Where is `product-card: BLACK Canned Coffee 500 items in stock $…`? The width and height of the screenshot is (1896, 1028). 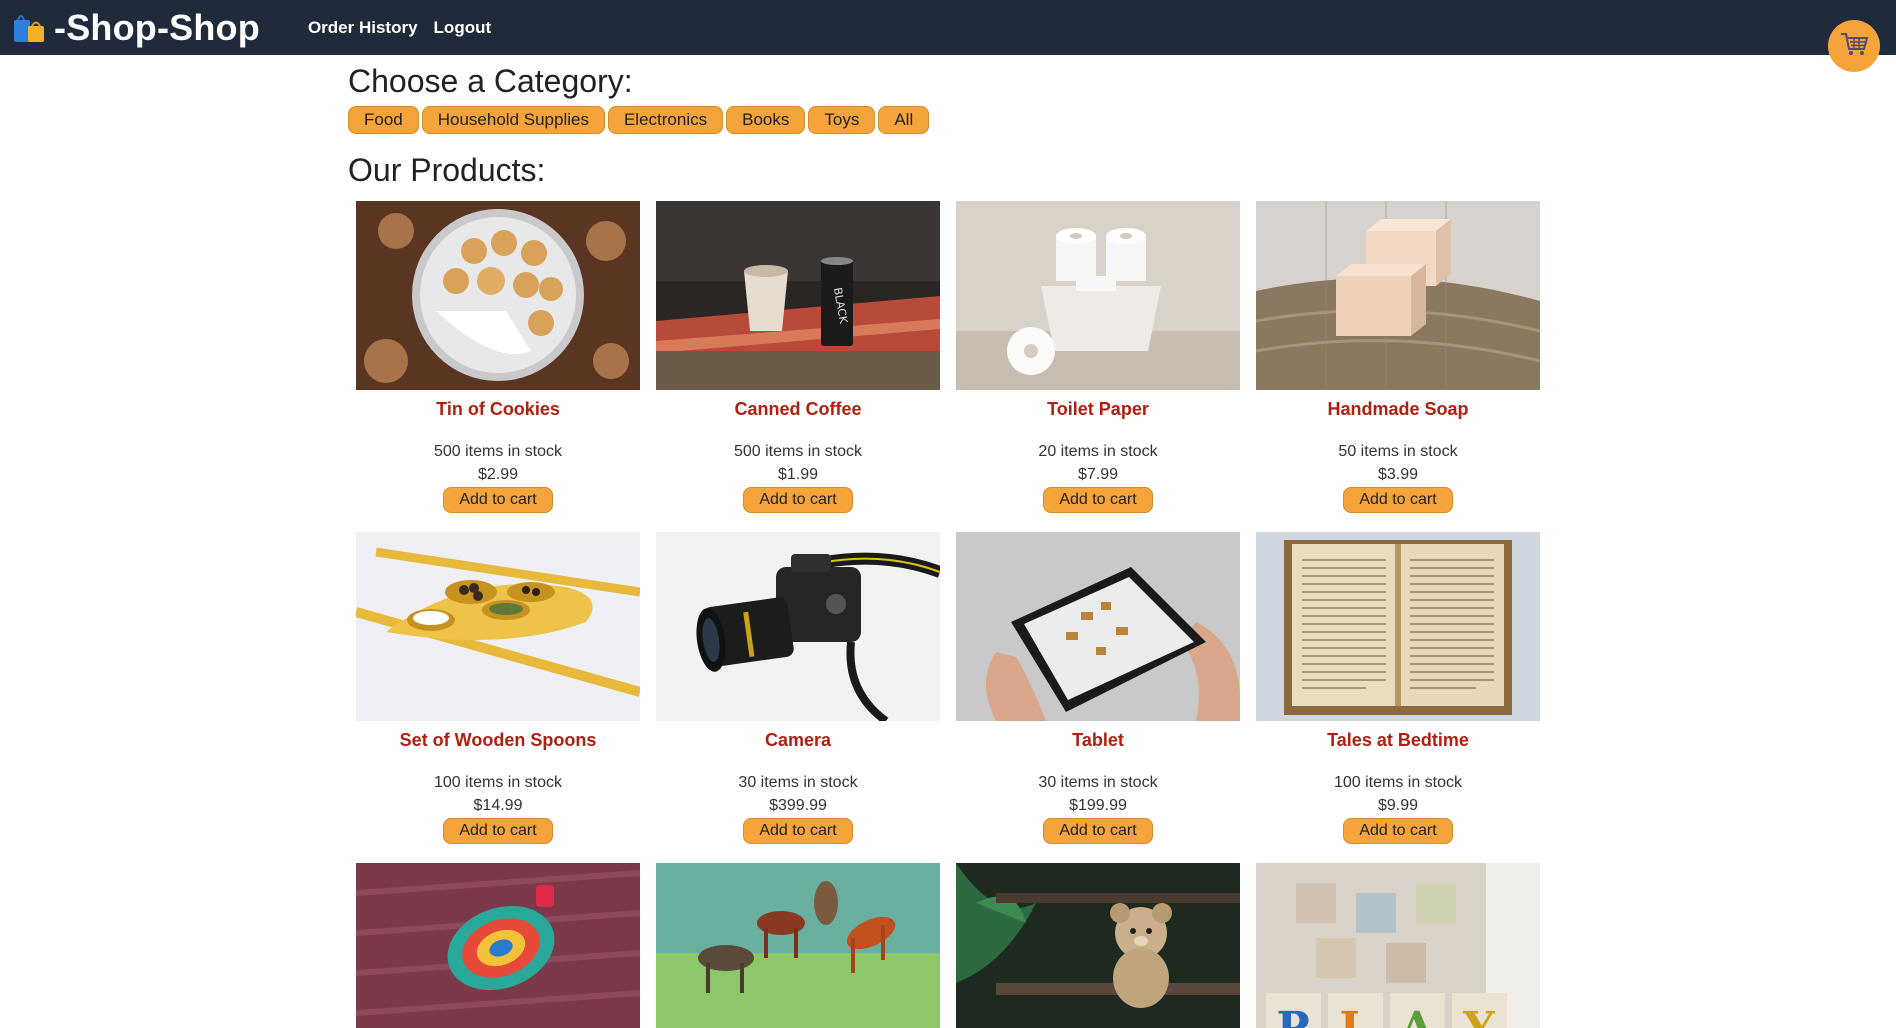
product-card: BLACK Canned Coffee 500 items in stock $… is located at coordinates (798, 357).